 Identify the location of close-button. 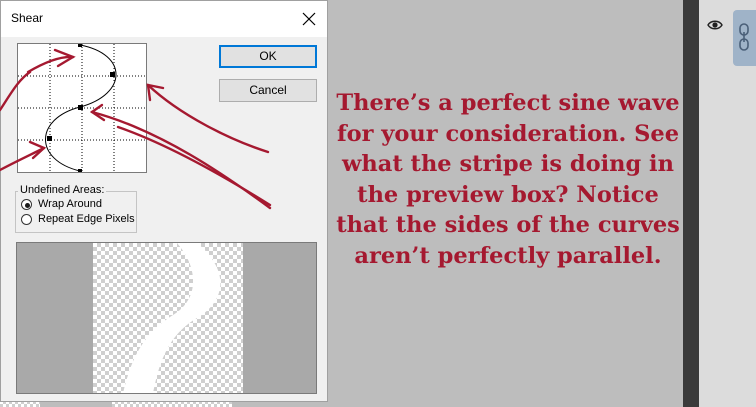
(309, 19).